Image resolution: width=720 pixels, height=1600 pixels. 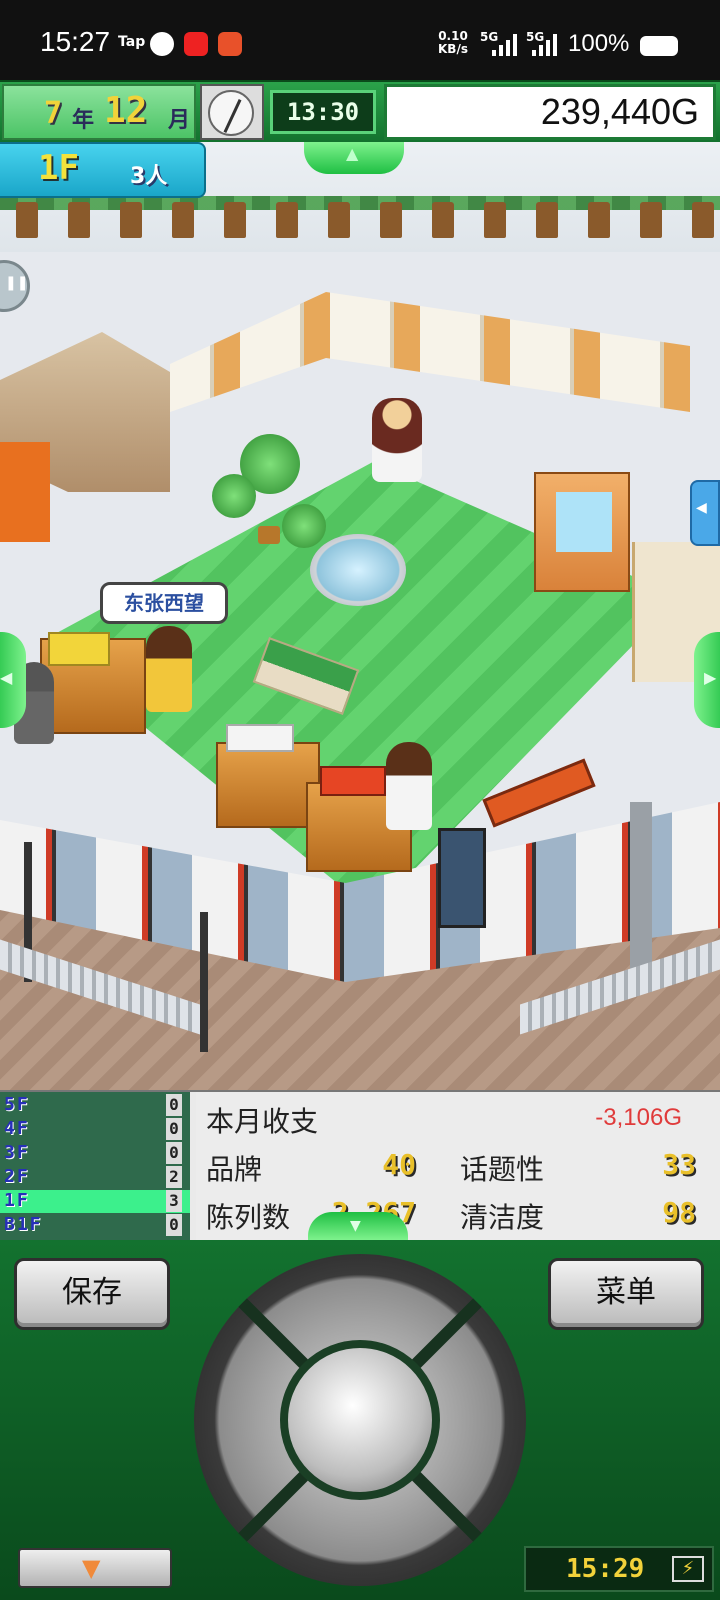 What do you see at coordinates (126, 110) in the screenshot?
I see `month-value: 12` at bounding box center [126, 110].